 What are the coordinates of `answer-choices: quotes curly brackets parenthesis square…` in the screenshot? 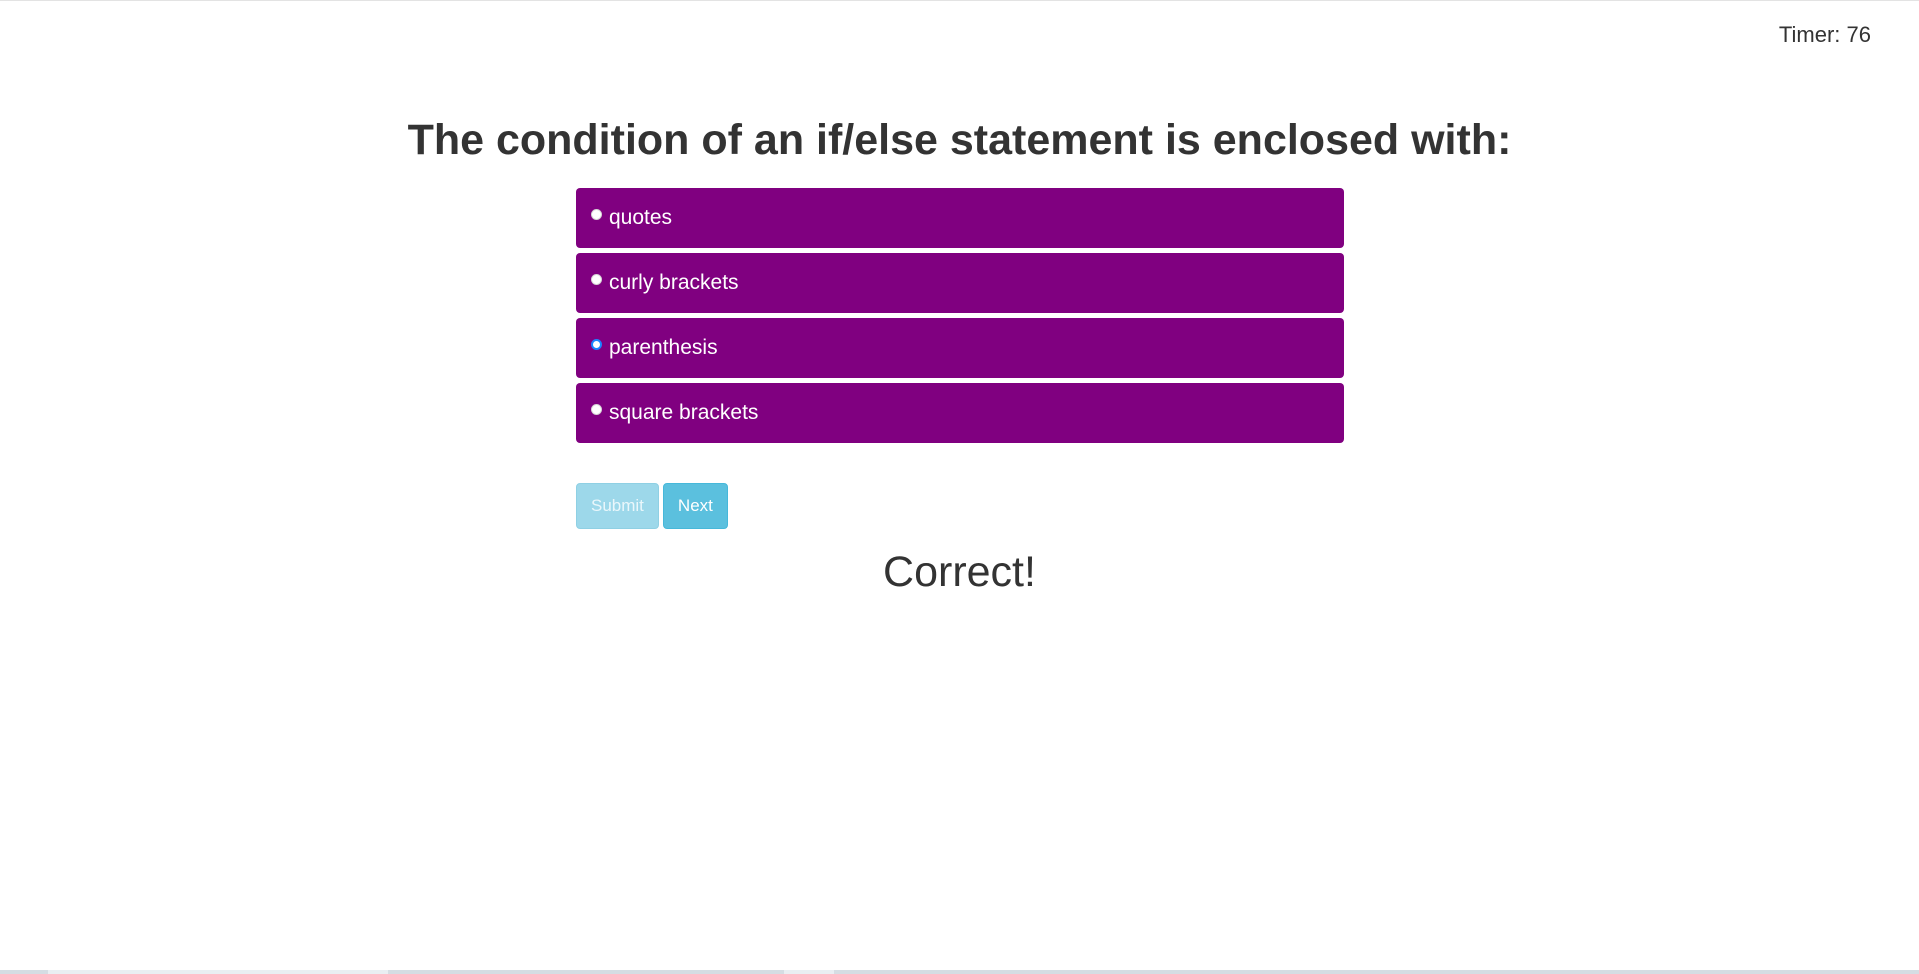 It's located at (960, 318).